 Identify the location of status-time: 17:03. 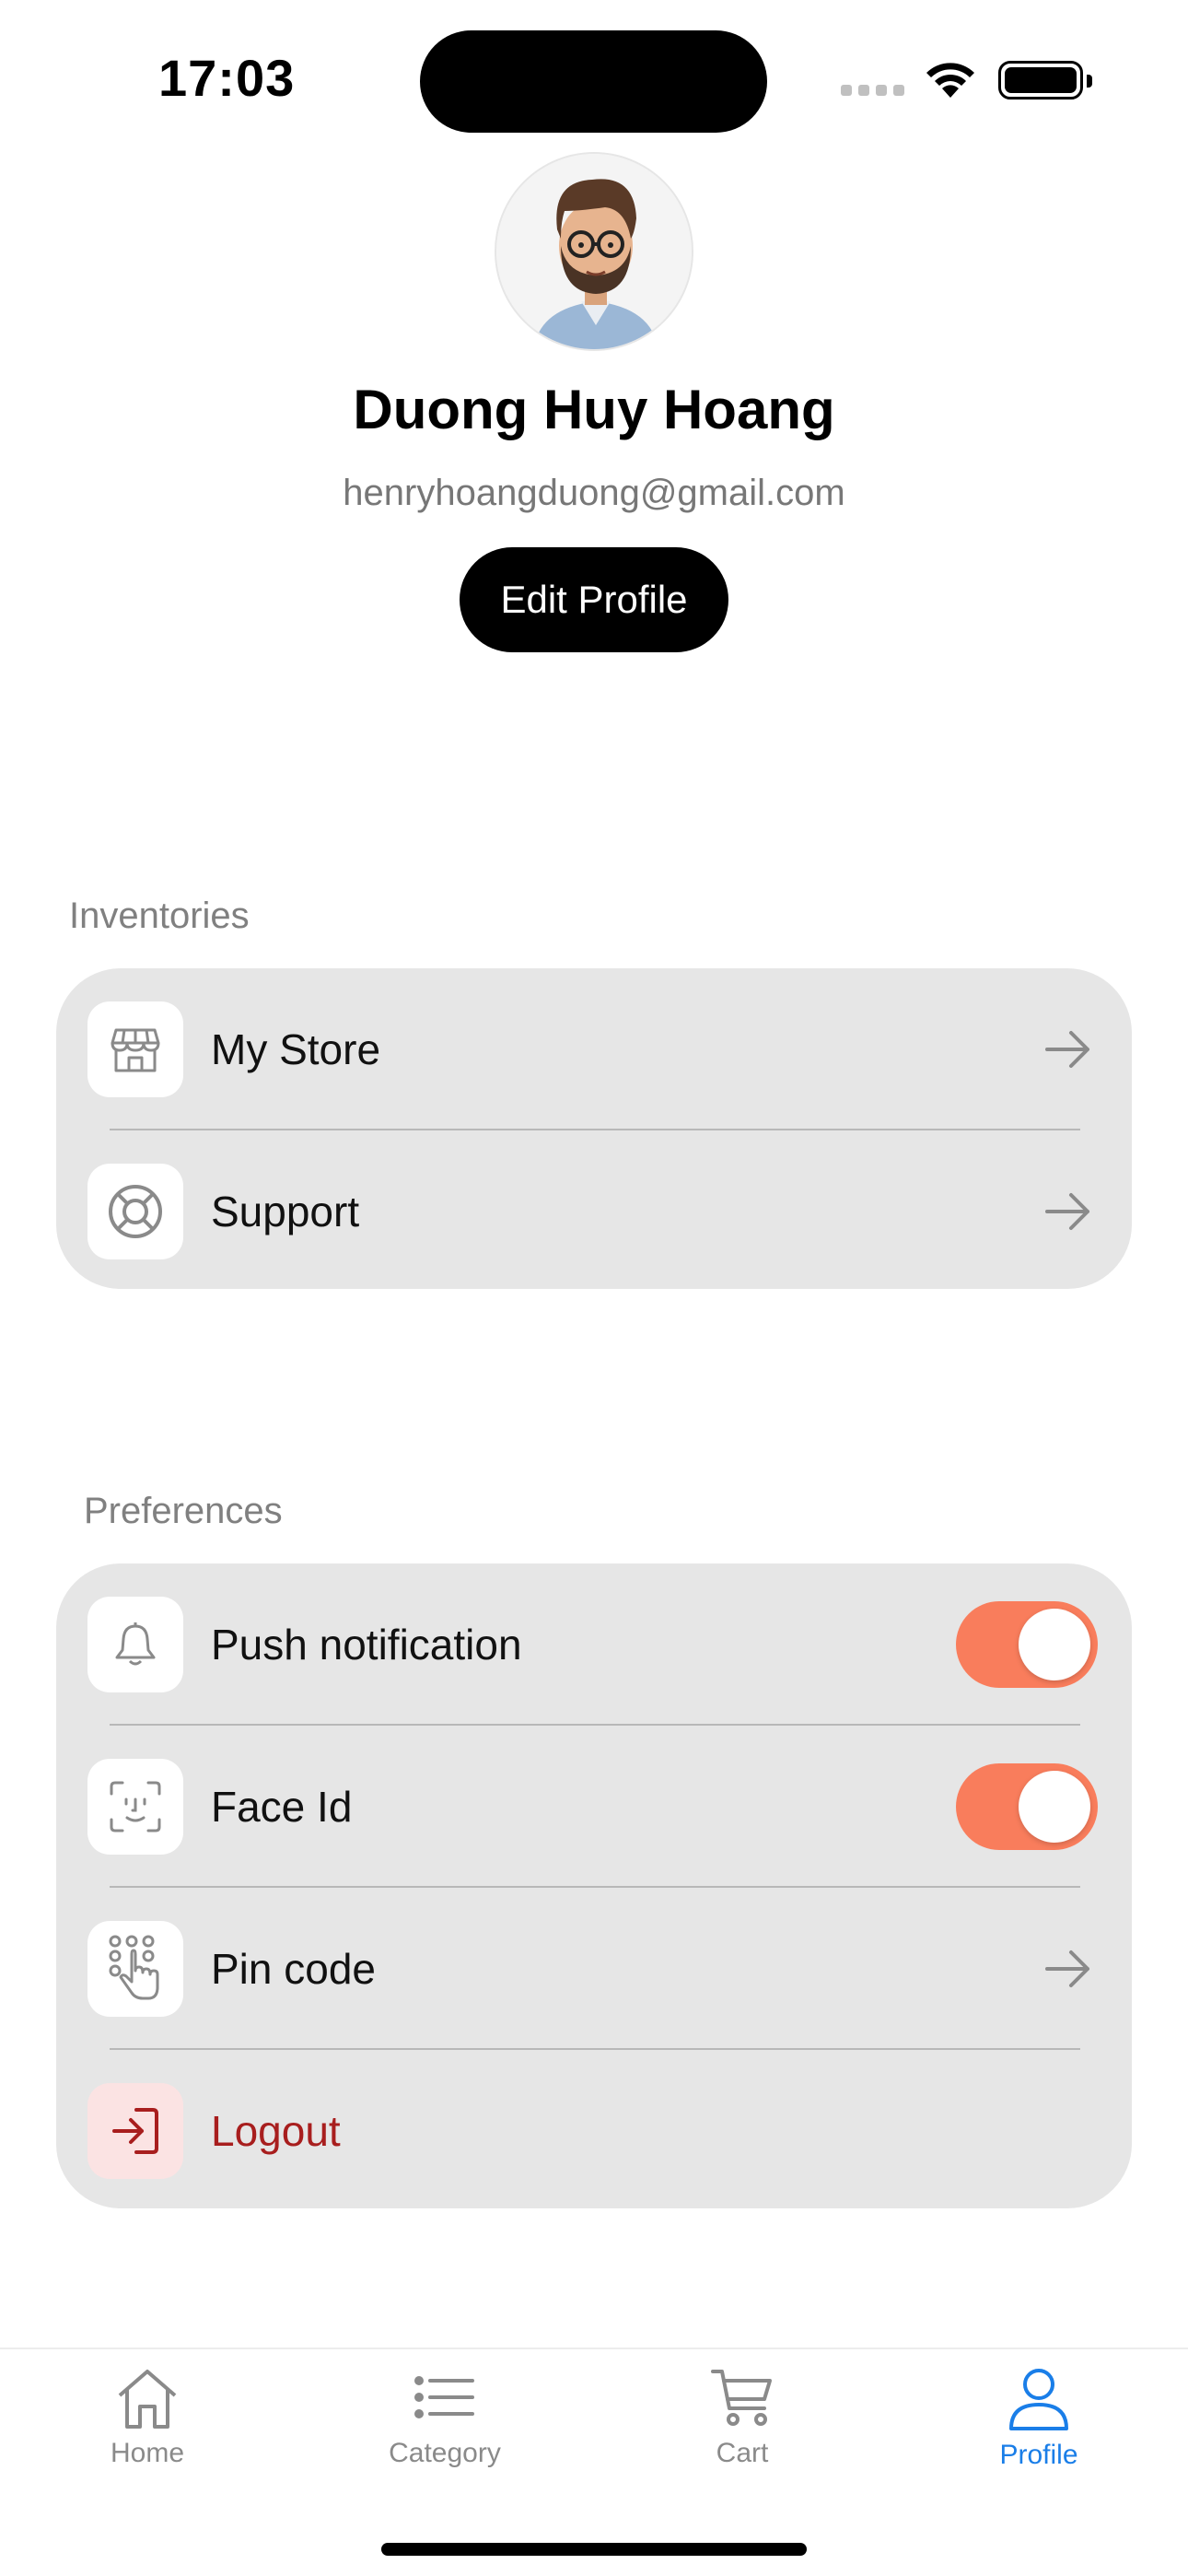
(227, 78).